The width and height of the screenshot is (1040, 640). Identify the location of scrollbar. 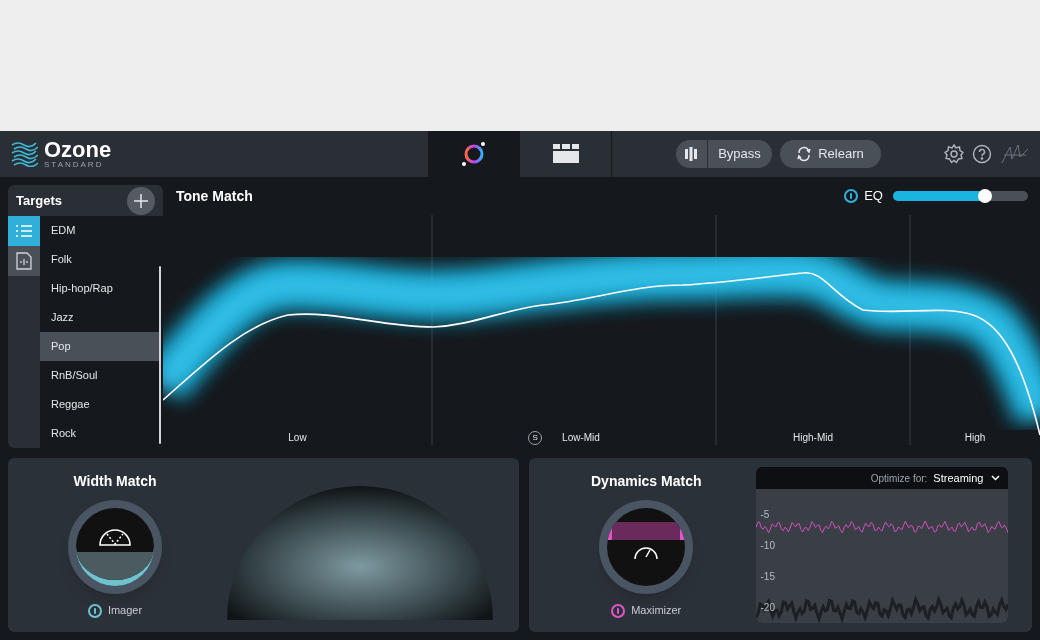
(160, 355).